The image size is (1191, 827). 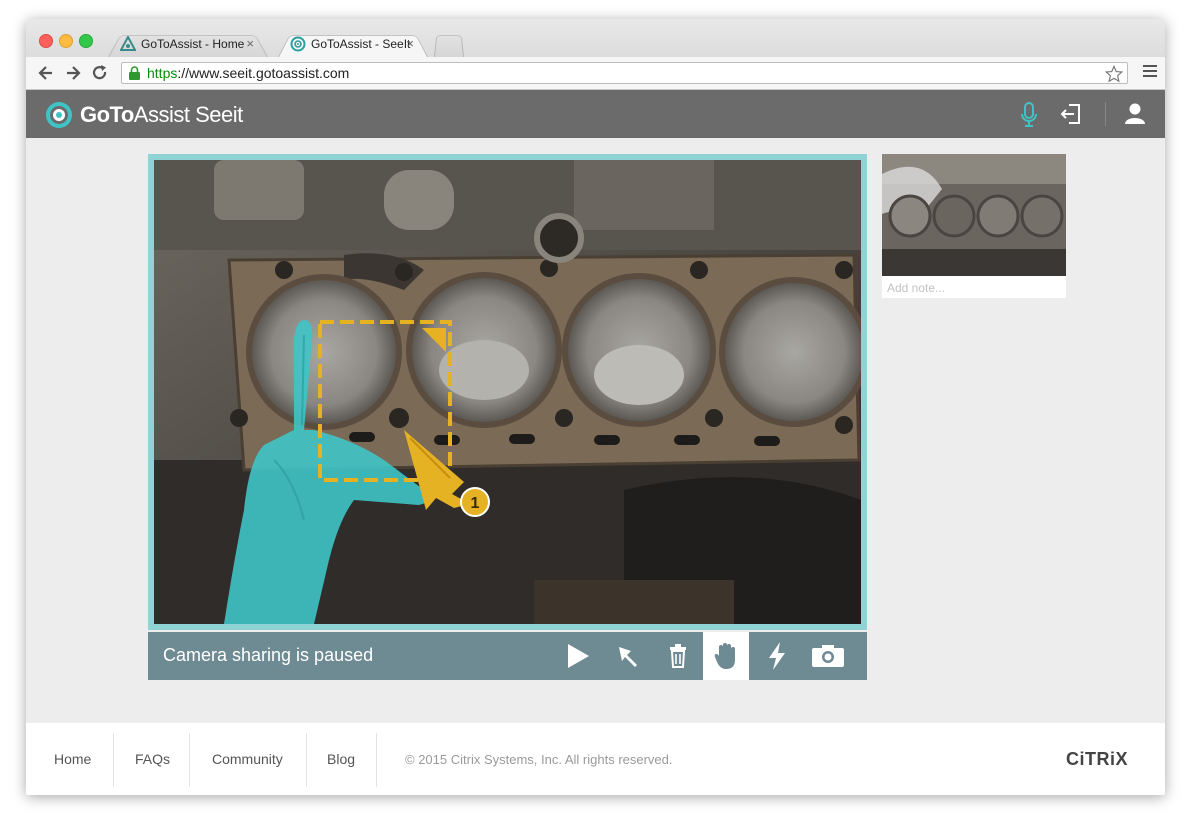 What do you see at coordinates (247, 759) in the screenshot?
I see `footer-link-community: Community` at bounding box center [247, 759].